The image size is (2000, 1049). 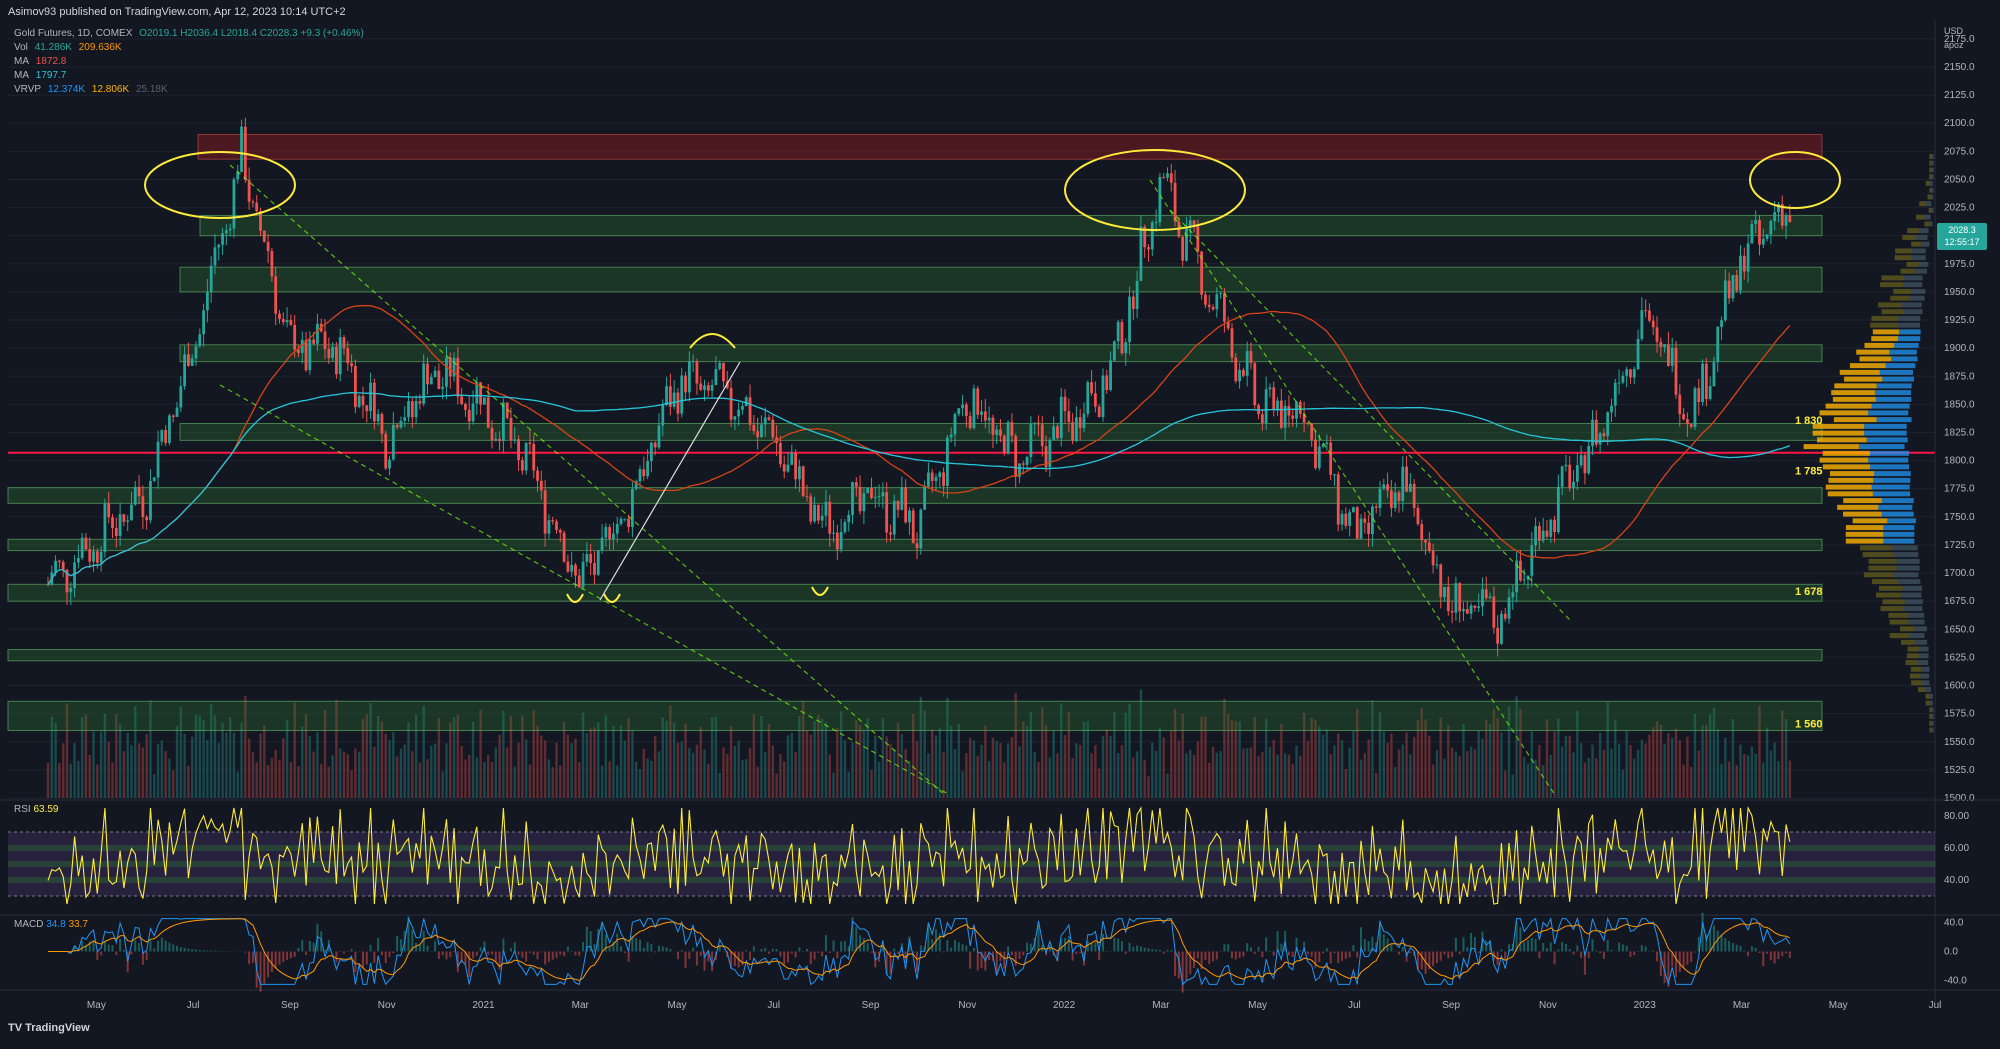 I want to click on macd-label: MACD 34.8 33.7, so click(x=51, y=924).